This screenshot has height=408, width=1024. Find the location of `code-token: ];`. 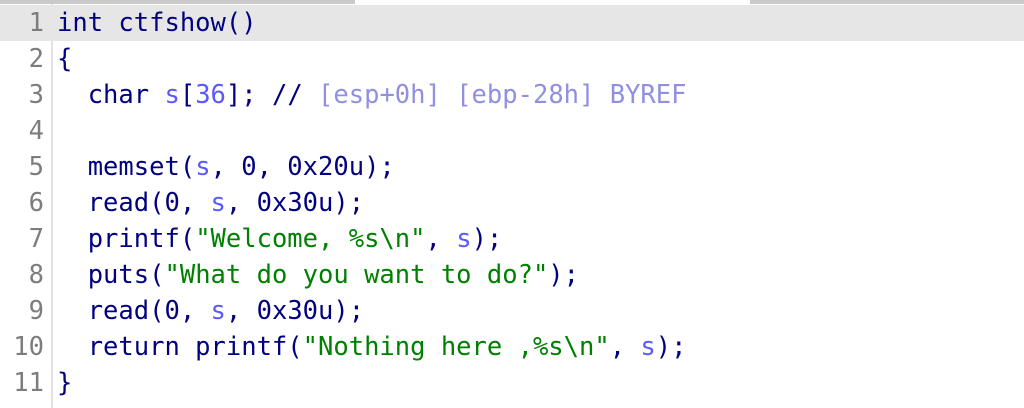

code-token: ]; is located at coordinates (248, 95).